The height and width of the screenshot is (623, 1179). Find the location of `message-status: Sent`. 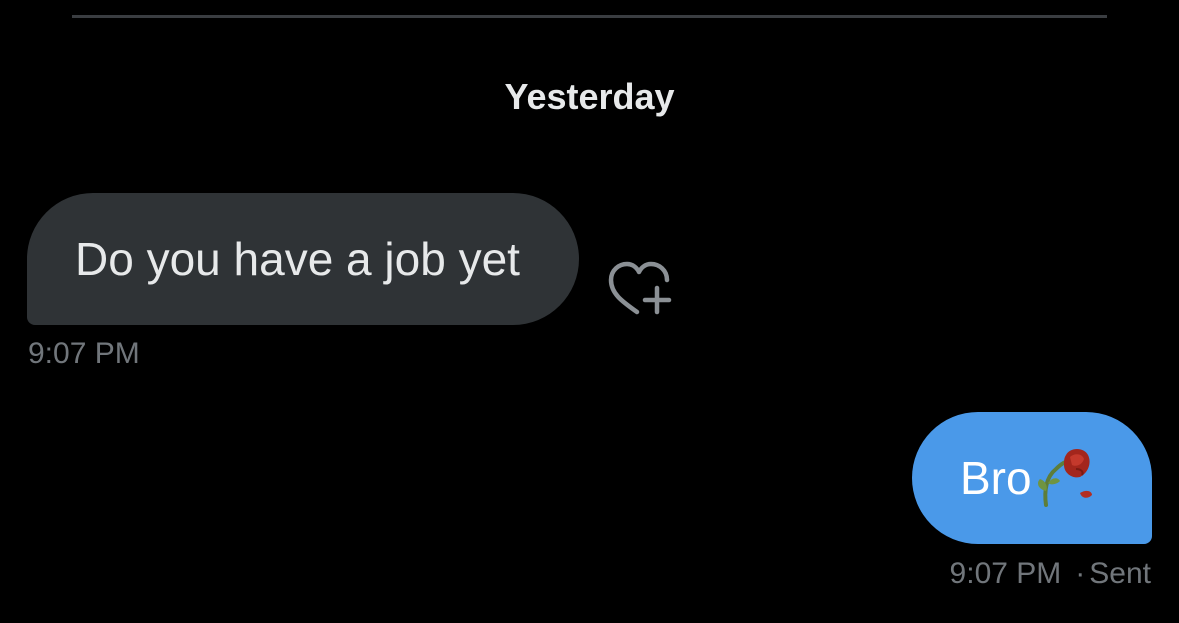

message-status: Sent is located at coordinates (1120, 573).